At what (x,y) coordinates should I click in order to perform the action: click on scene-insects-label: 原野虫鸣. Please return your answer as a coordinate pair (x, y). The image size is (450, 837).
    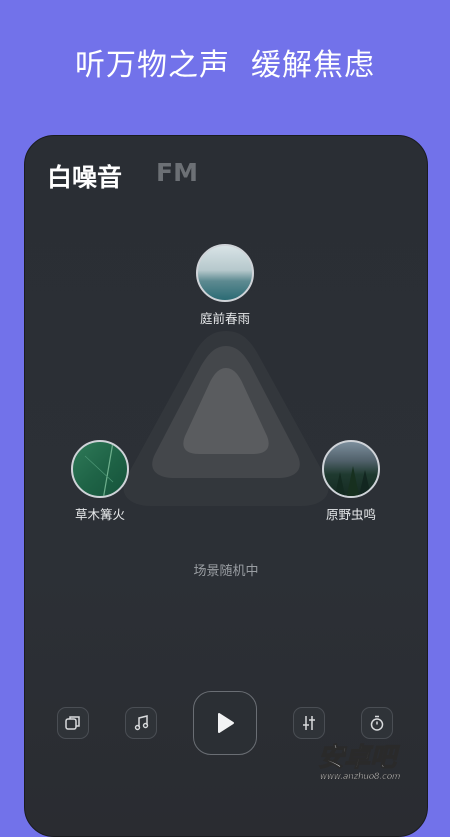
    Looking at the image, I should click on (350, 514).